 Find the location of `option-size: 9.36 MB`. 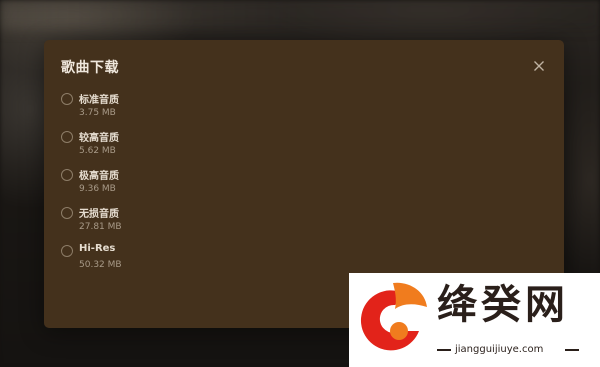

option-size: 9.36 MB is located at coordinates (97, 189).